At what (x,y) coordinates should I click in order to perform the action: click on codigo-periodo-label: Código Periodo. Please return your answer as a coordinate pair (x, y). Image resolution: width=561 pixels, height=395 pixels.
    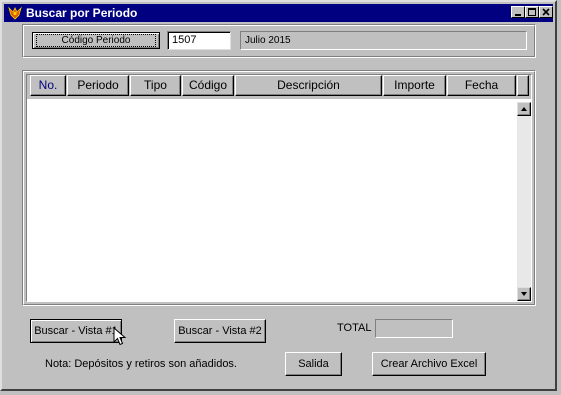
    Looking at the image, I should click on (96, 40).